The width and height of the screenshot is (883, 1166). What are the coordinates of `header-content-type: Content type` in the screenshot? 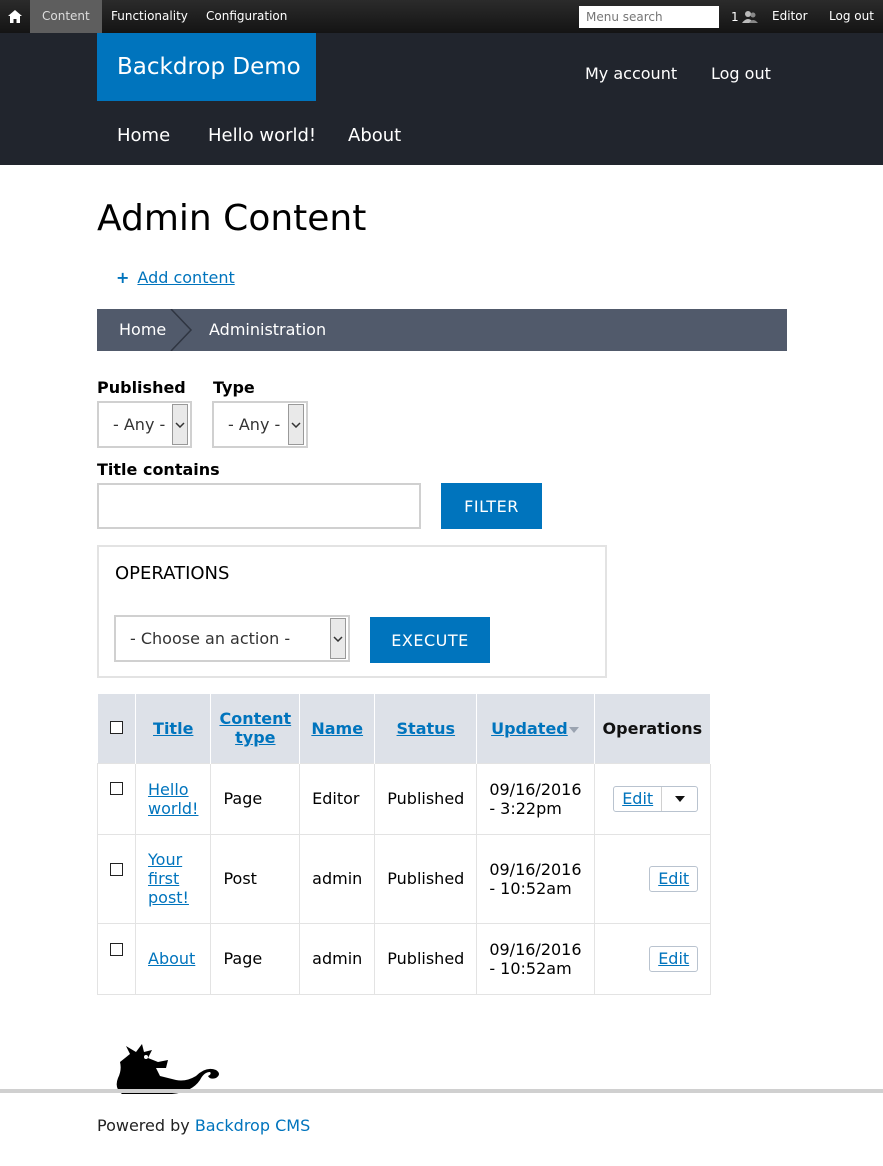 It's located at (255, 728).